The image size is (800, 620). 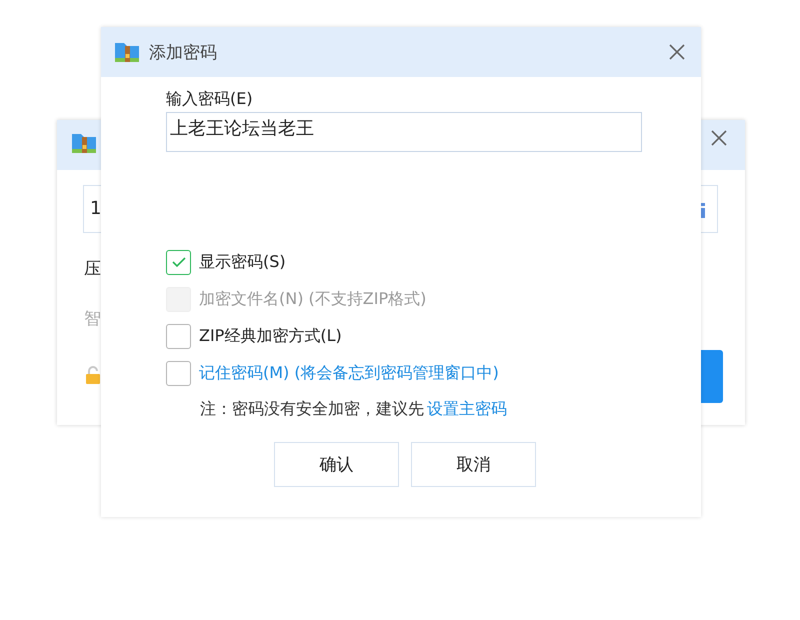 What do you see at coordinates (183, 53) in the screenshot?
I see `window-title: 添加密码` at bounding box center [183, 53].